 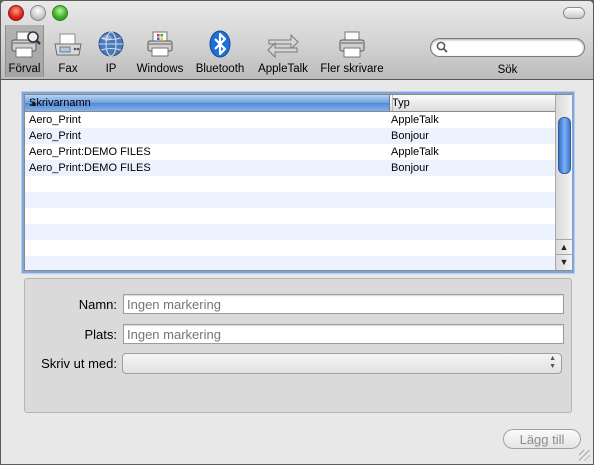 I want to click on print-with-popup: ▲ ▼, so click(x=342, y=363).